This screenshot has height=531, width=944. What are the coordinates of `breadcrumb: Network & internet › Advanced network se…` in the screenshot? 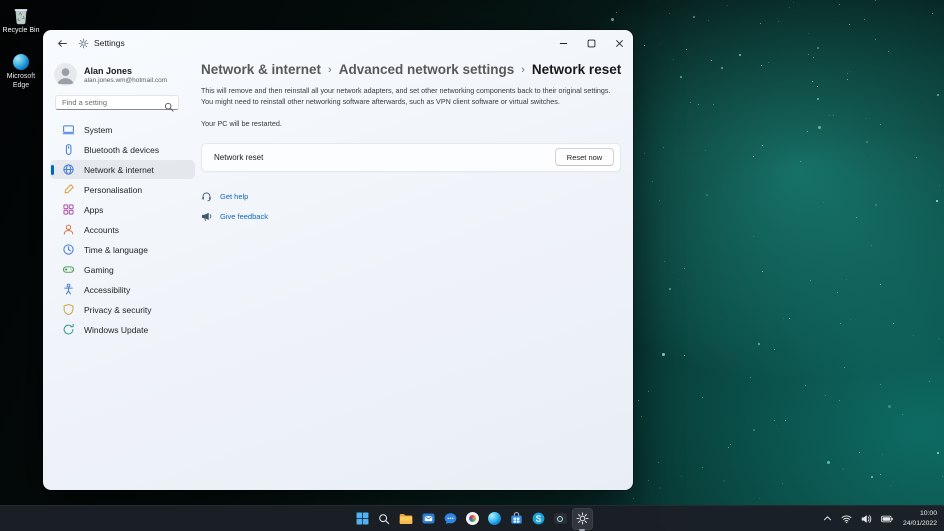 It's located at (411, 69).